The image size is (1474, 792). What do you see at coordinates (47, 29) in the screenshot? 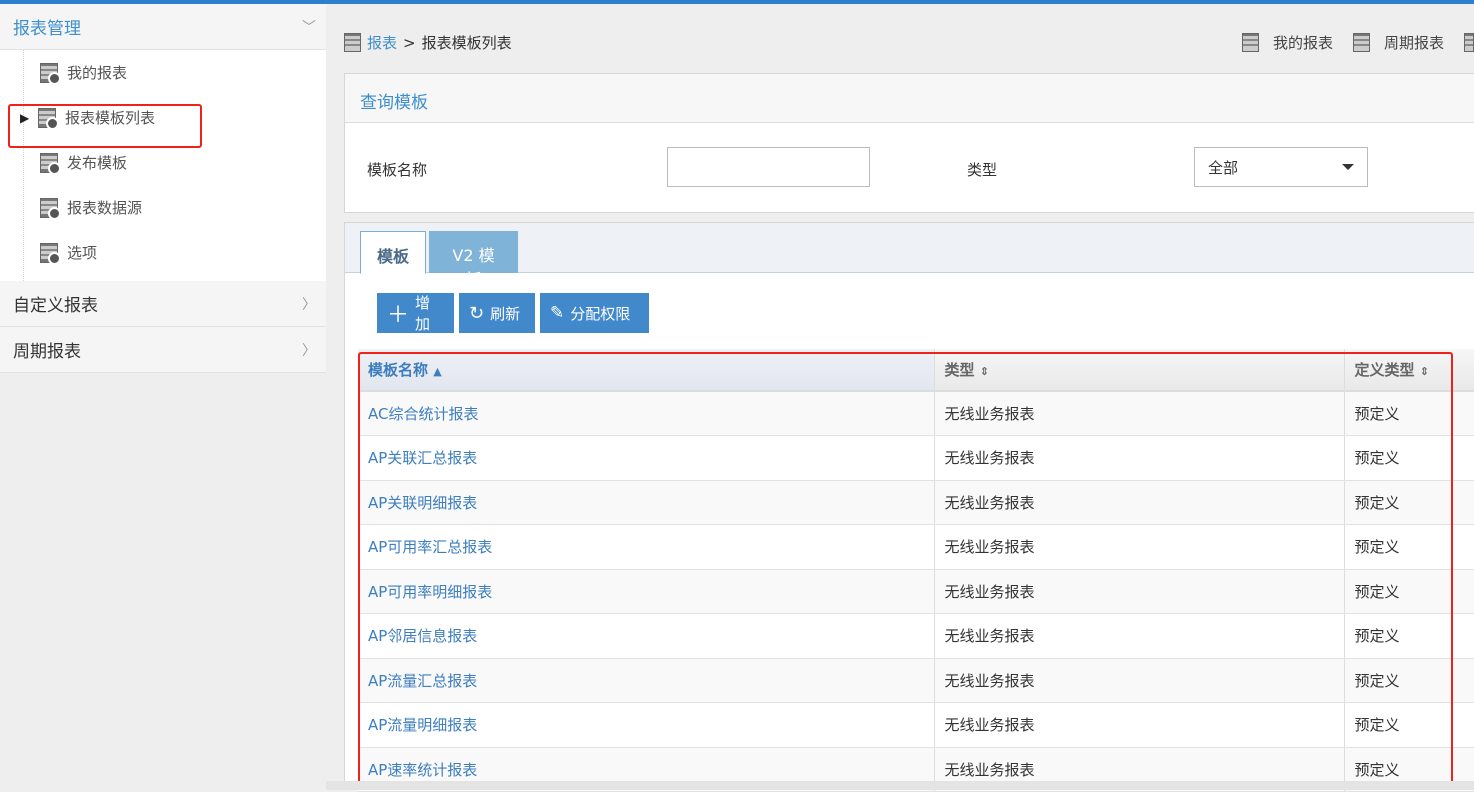
I see `sidebar-group-label: 报表管理` at bounding box center [47, 29].